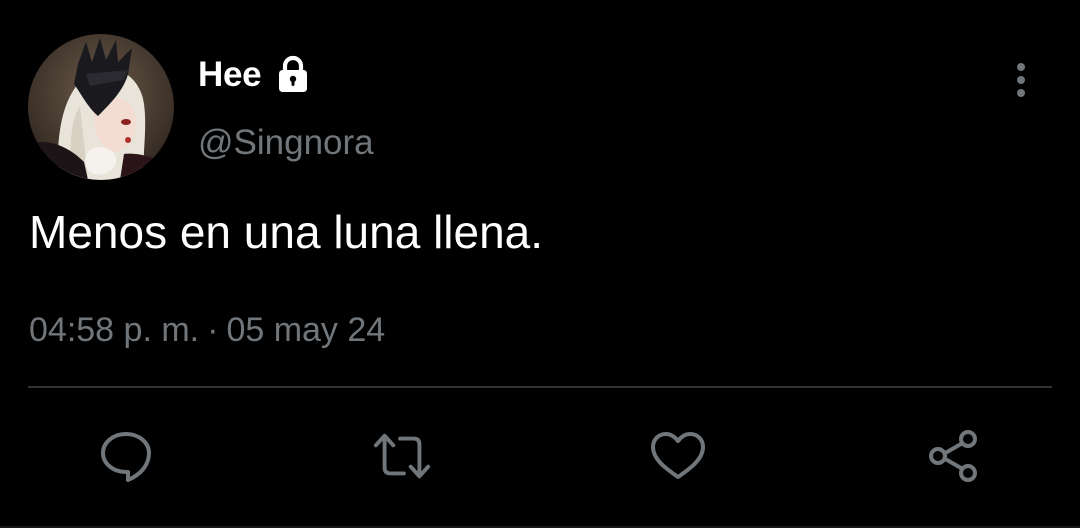 The image size is (1080, 528). Describe the element at coordinates (540, 387) in the screenshot. I see `divider` at that location.